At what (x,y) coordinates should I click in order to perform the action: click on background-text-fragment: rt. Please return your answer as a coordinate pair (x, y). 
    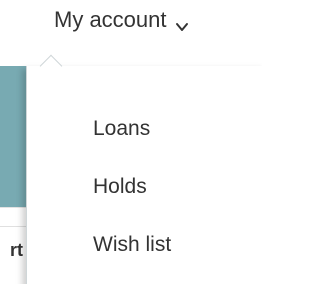
    Looking at the image, I should click on (16, 250).